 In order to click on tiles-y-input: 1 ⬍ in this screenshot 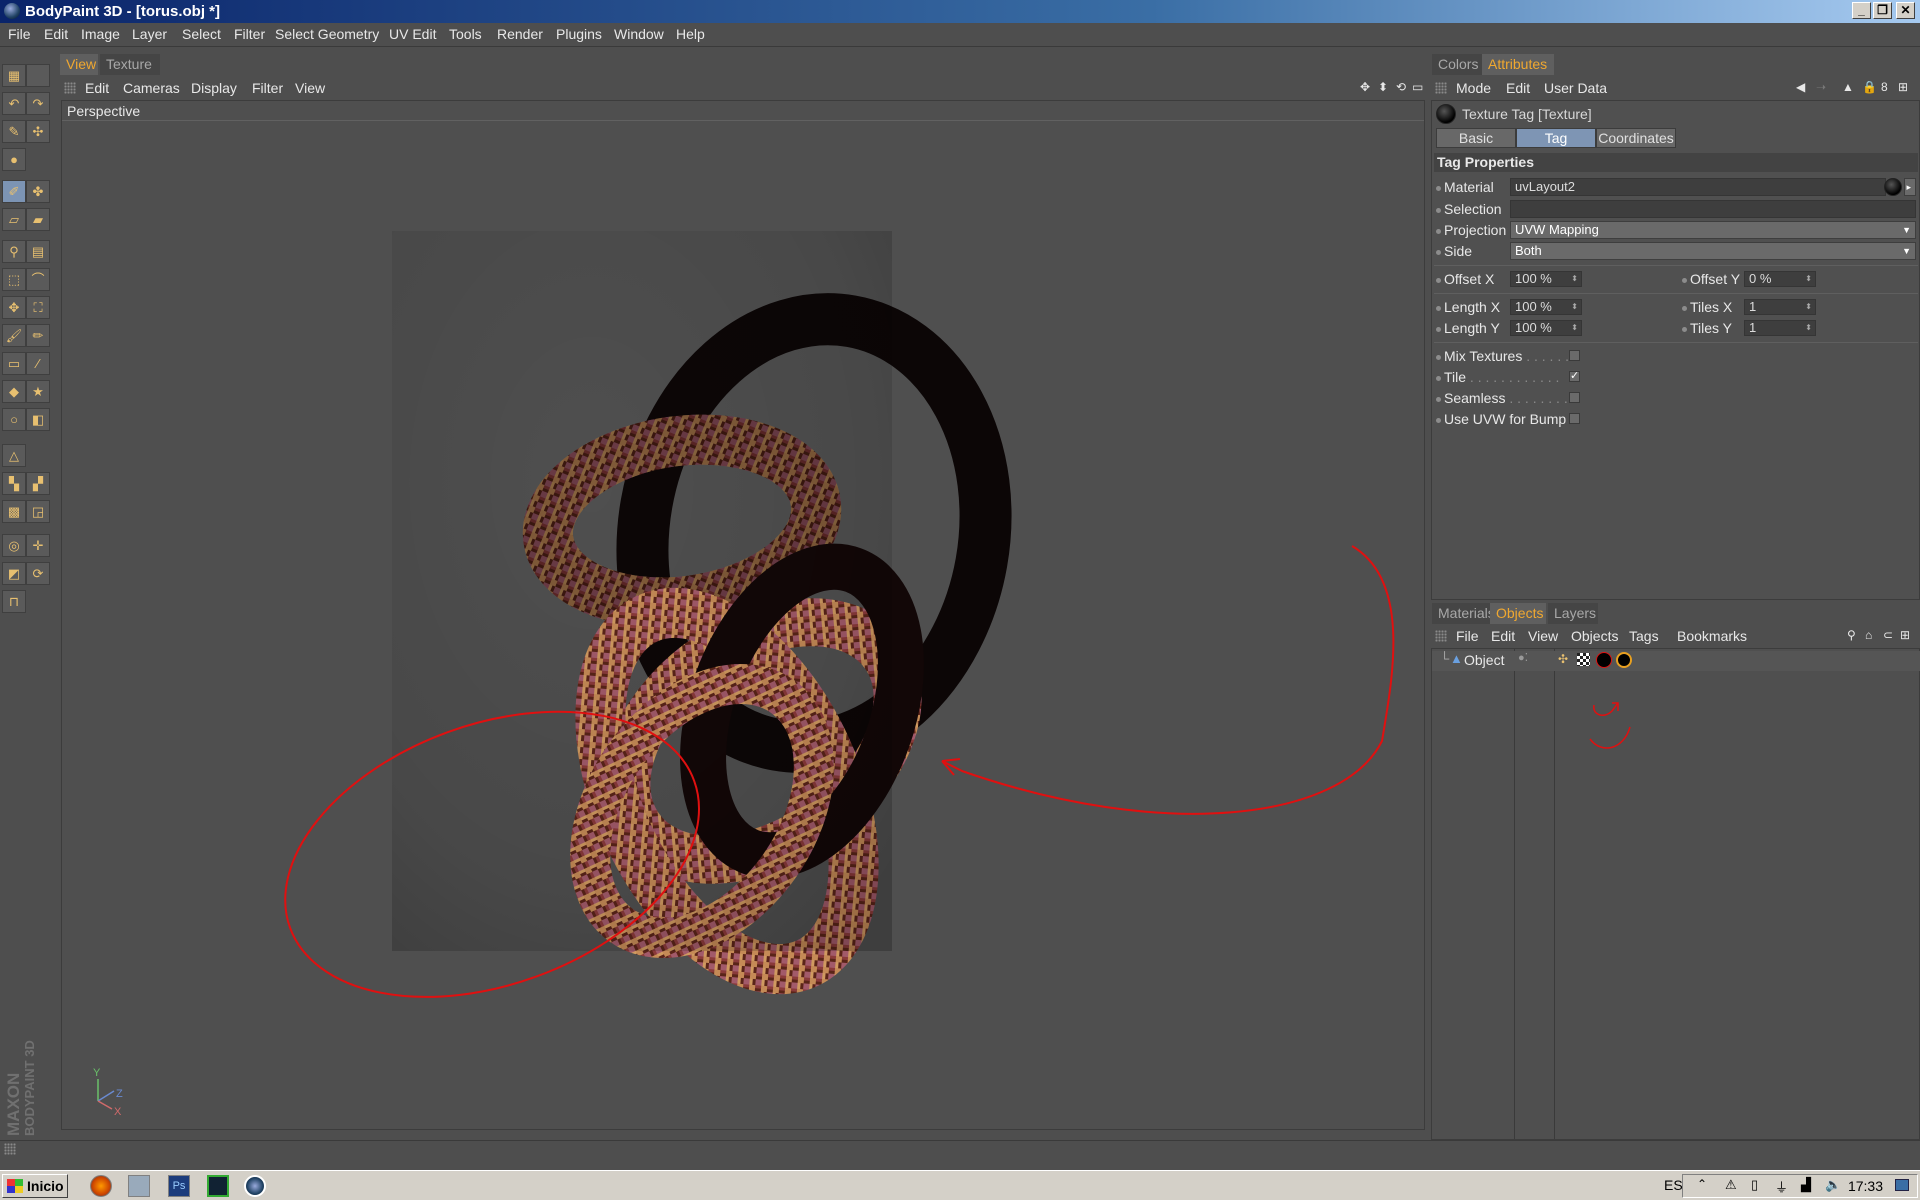, I will do `click(1780, 328)`.